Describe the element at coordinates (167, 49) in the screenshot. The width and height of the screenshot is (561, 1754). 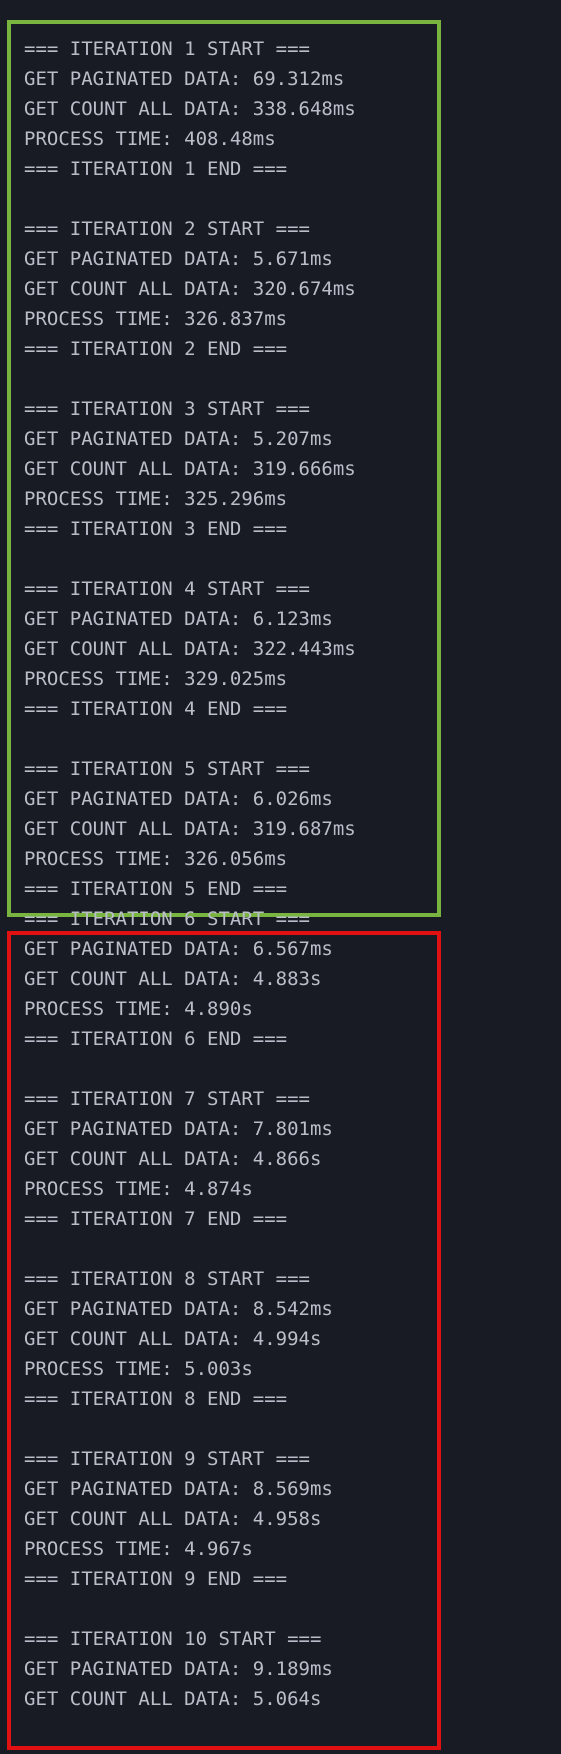
I see `log-line: === ITERATION 1 START ===` at that location.